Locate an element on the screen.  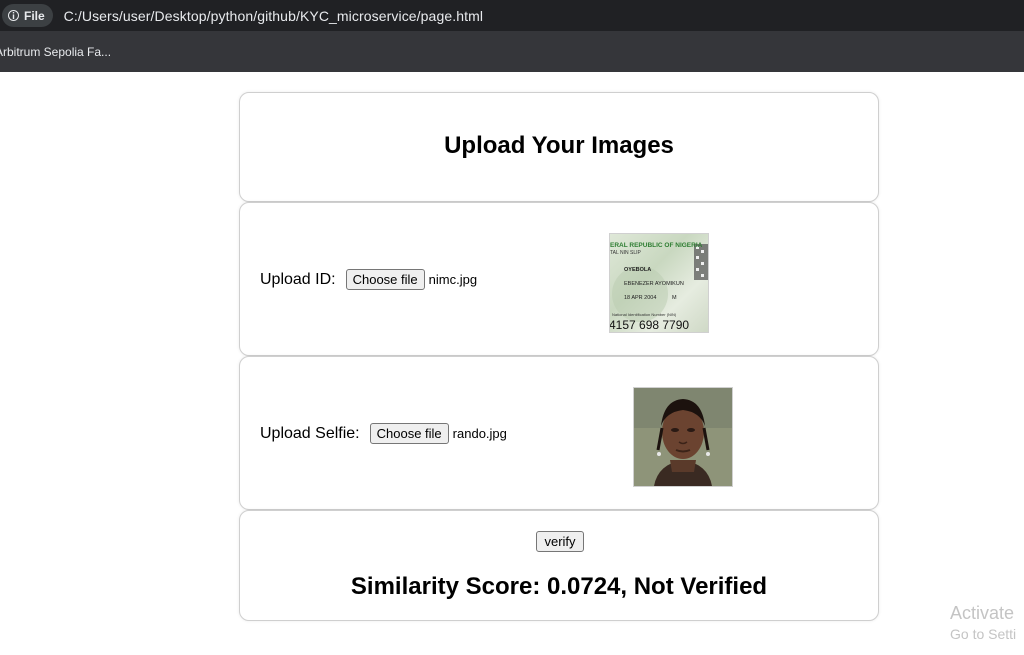
selfie-upload-card: Upload Selfie: Choose file rando.jpg is located at coordinates (559, 433).